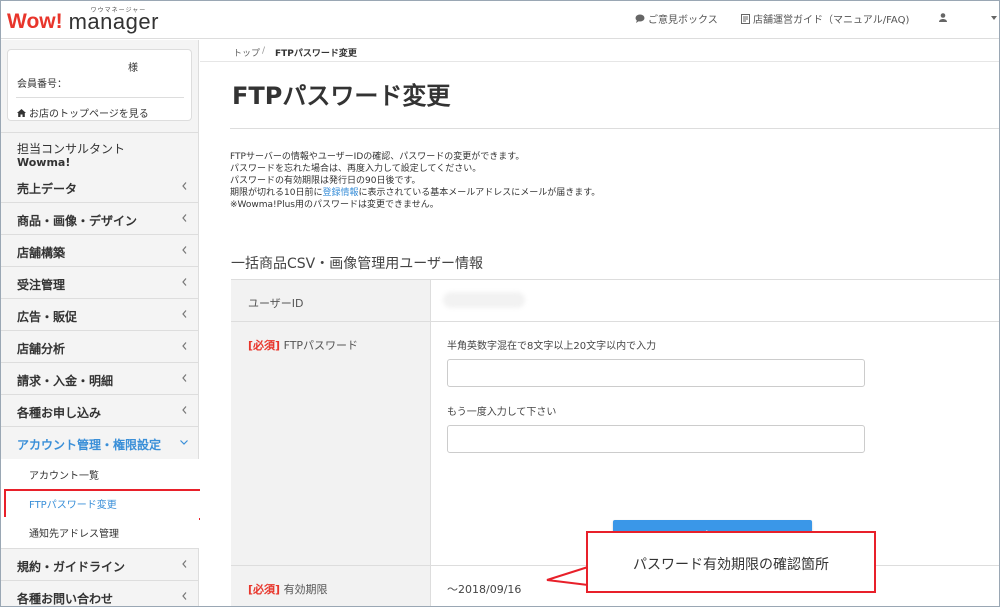 This screenshot has width=1000, height=607. What do you see at coordinates (599, 51) in the screenshot?
I see `breadcrumb: トップ / FTPパスワード変更` at bounding box center [599, 51].